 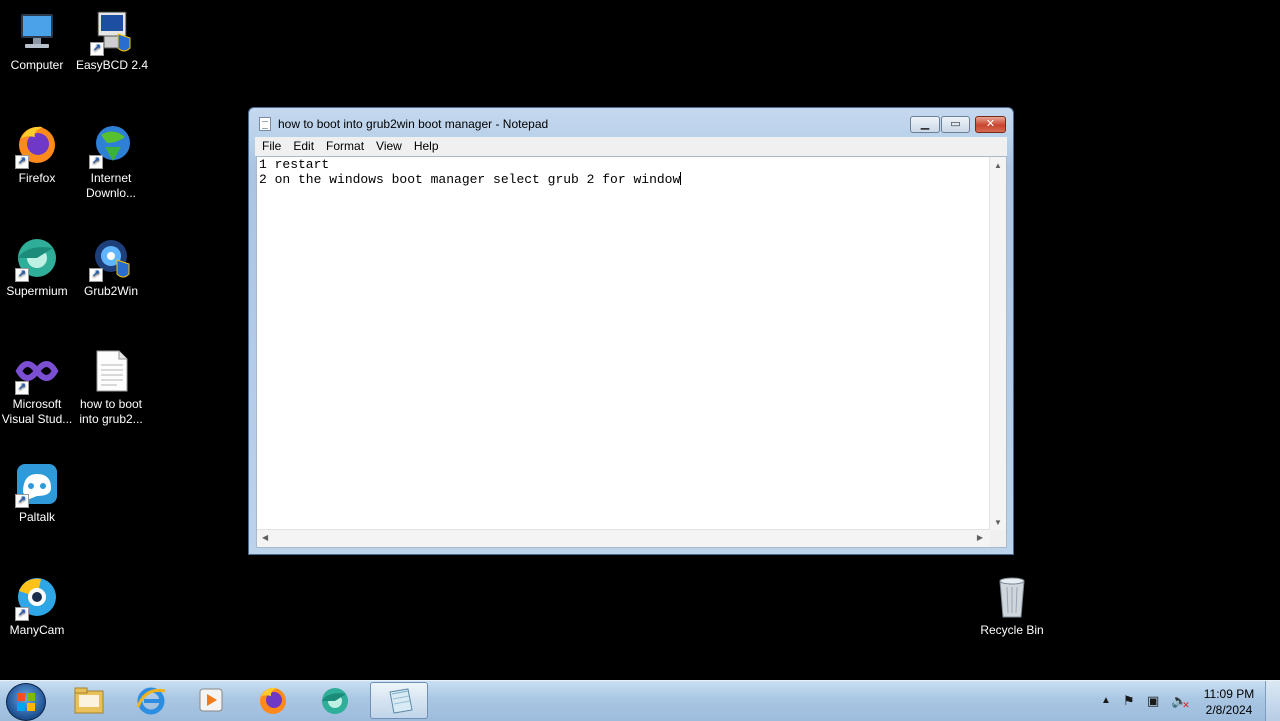 What do you see at coordinates (37, 597) in the screenshot?
I see `manycam-icon: ↗` at bounding box center [37, 597].